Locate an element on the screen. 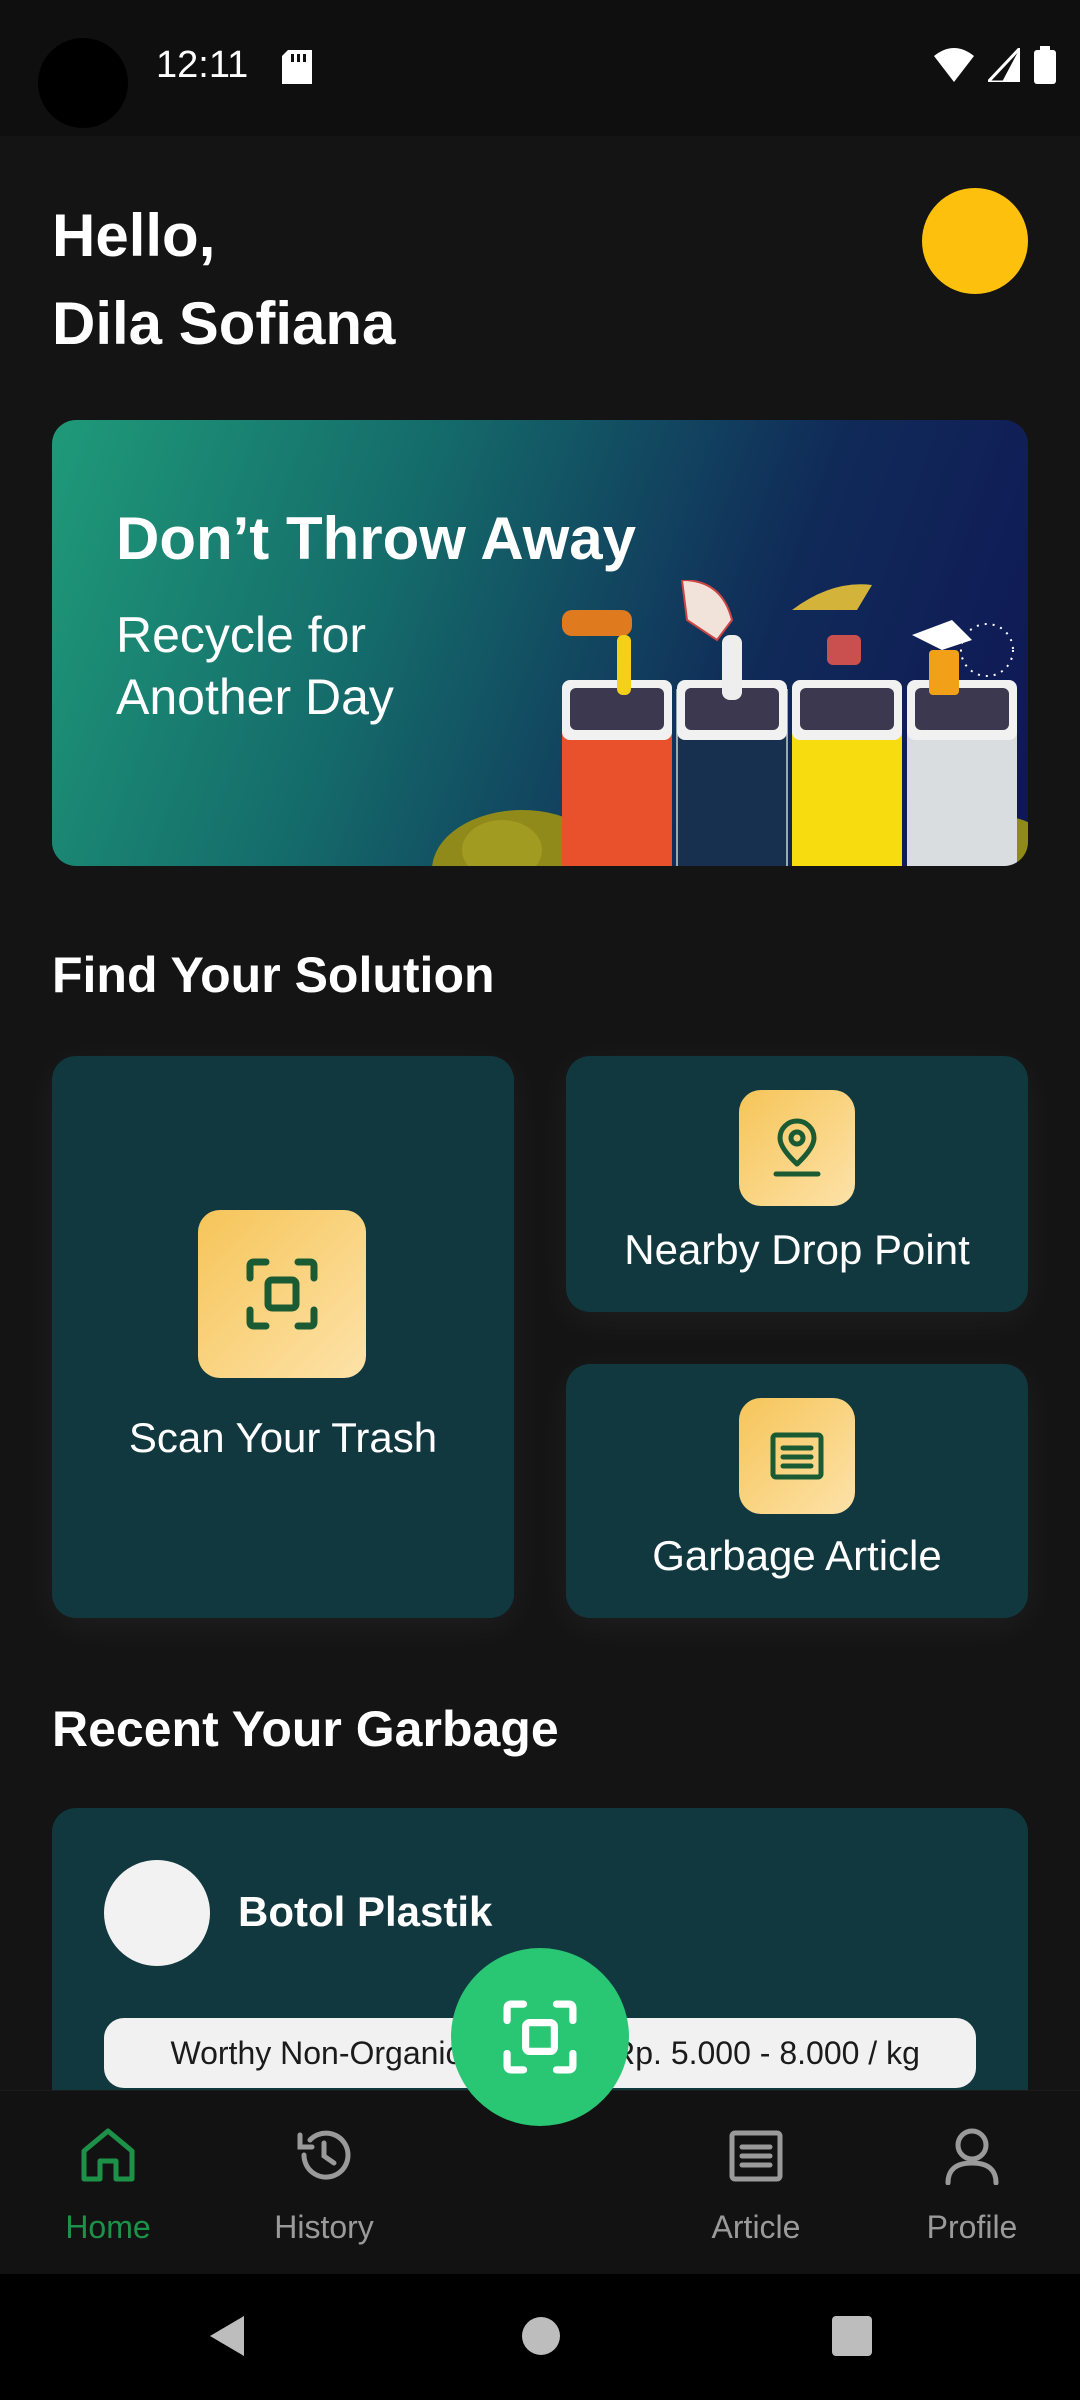  location-pin-icon is located at coordinates (797, 1147).